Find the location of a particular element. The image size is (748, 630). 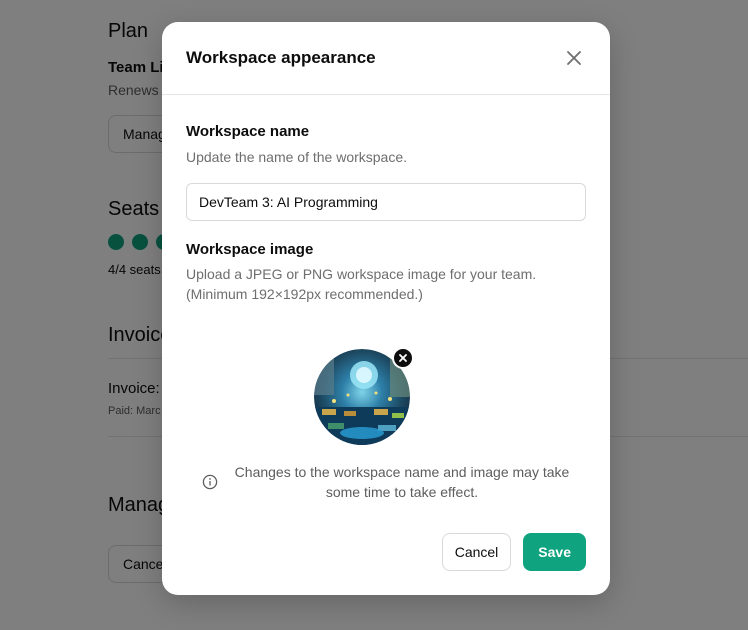

workspace-name-label: Workspace name is located at coordinates (248, 131).